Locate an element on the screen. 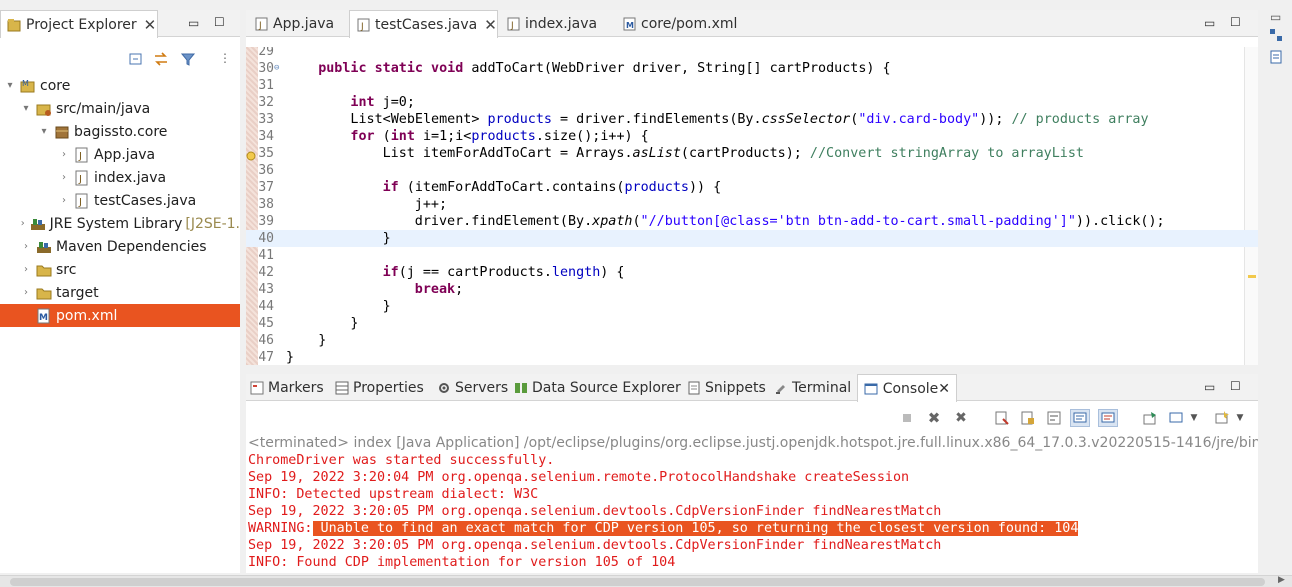 Image resolution: width=1292 pixels, height=587 pixels. tree-item: › JtestCases.java is located at coordinates (120, 200).